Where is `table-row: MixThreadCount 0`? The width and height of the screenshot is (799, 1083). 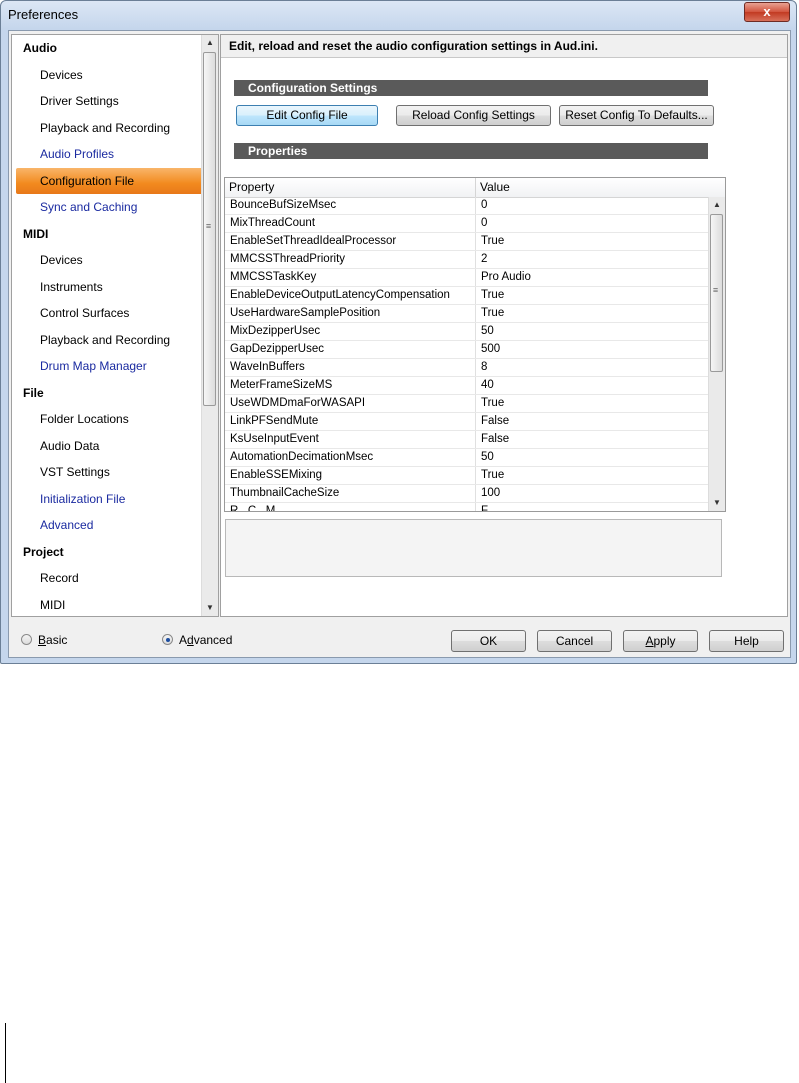 table-row: MixThreadCount 0 is located at coordinates (467, 224).